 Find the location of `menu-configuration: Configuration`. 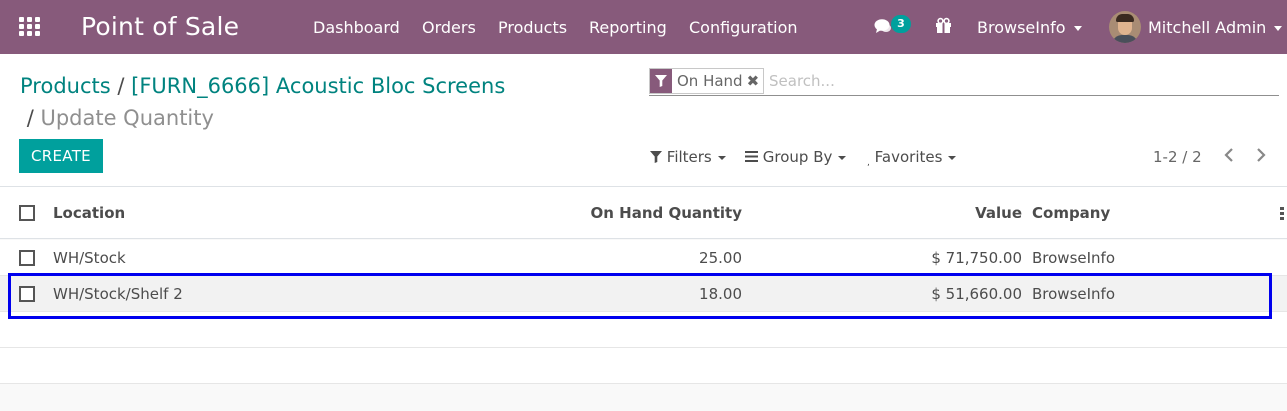

menu-configuration: Configuration is located at coordinates (743, 27).